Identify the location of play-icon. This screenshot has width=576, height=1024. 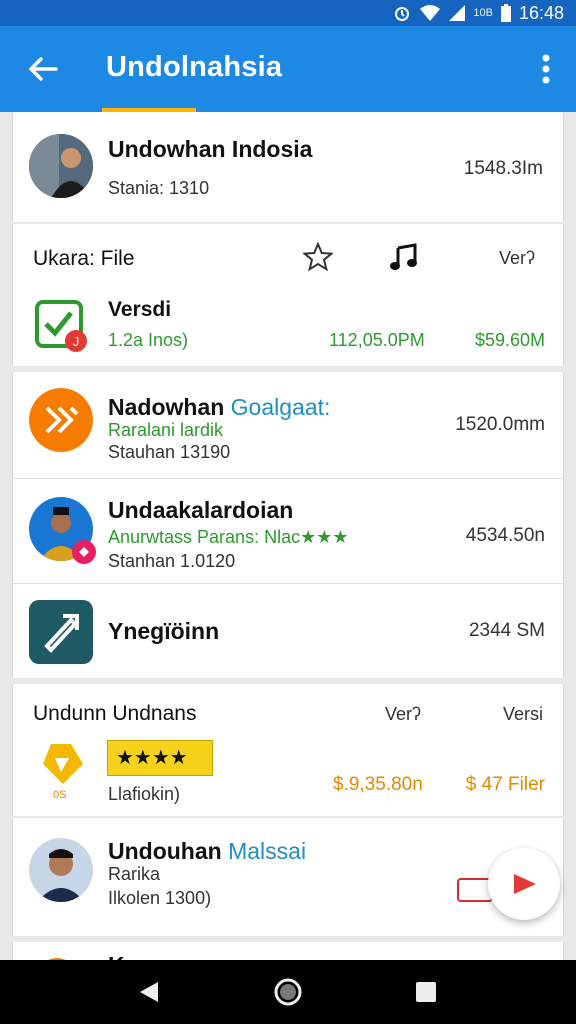
(525, 884).